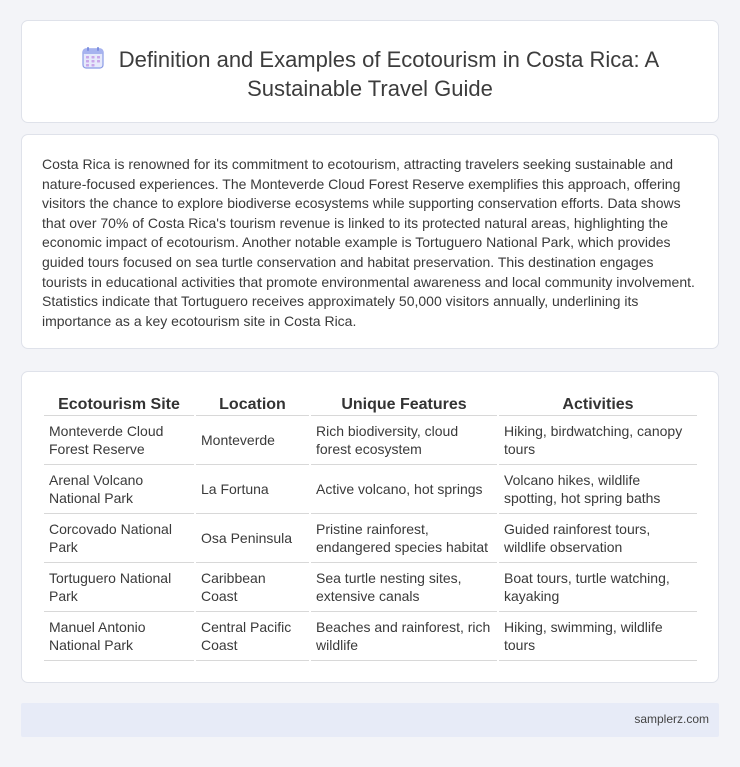  Describe the element at coordinates (252, 587) in the screenshot. I see `cell-location: Caribbean Coast` at that location.